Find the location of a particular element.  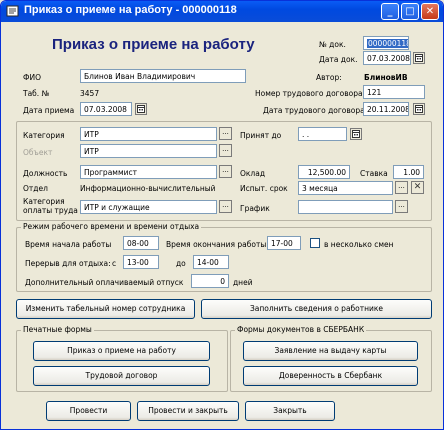

salary-label: Оклад is located at coordinates (253, 173).